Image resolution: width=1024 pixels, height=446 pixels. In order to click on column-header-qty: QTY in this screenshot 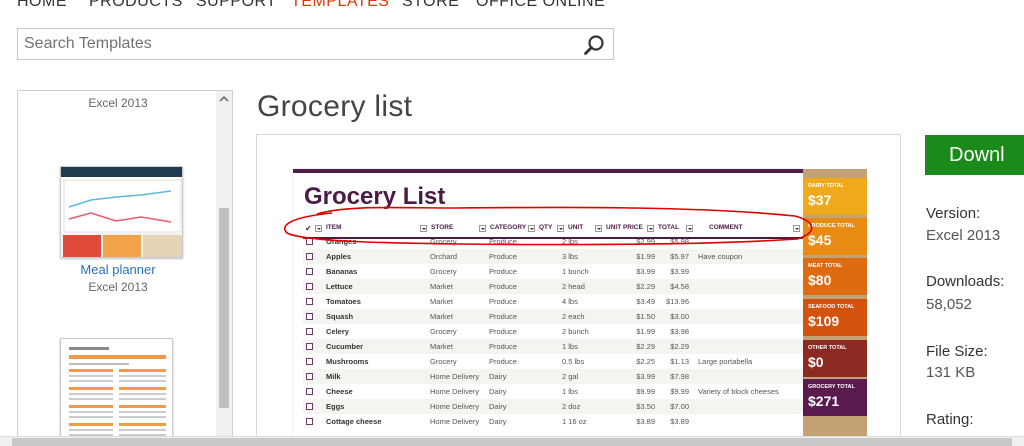, I will do `click(546, 227)`.